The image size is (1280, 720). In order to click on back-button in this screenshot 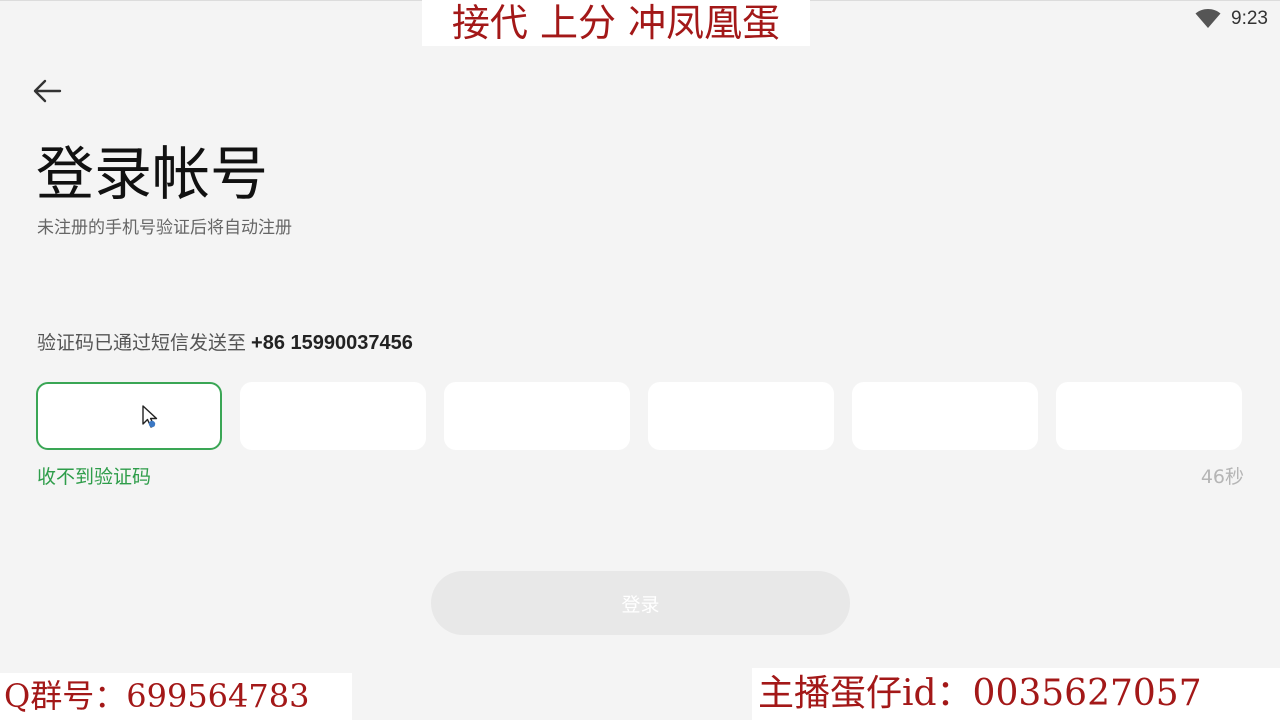, I will do `click(47, 91)`.